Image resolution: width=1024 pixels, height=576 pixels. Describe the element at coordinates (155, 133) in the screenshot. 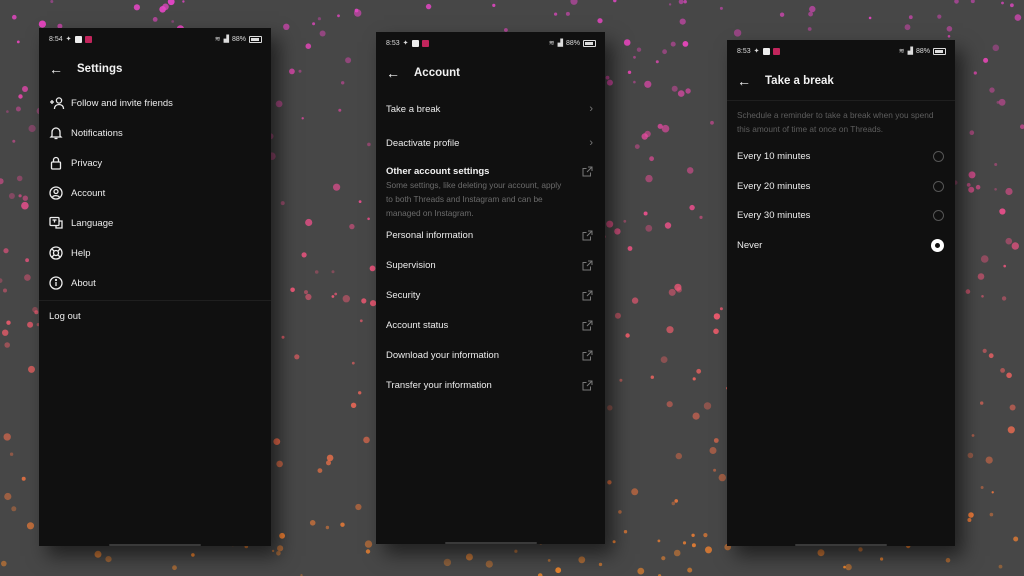

I see `settings-item-notifications: Notifications` at that location.